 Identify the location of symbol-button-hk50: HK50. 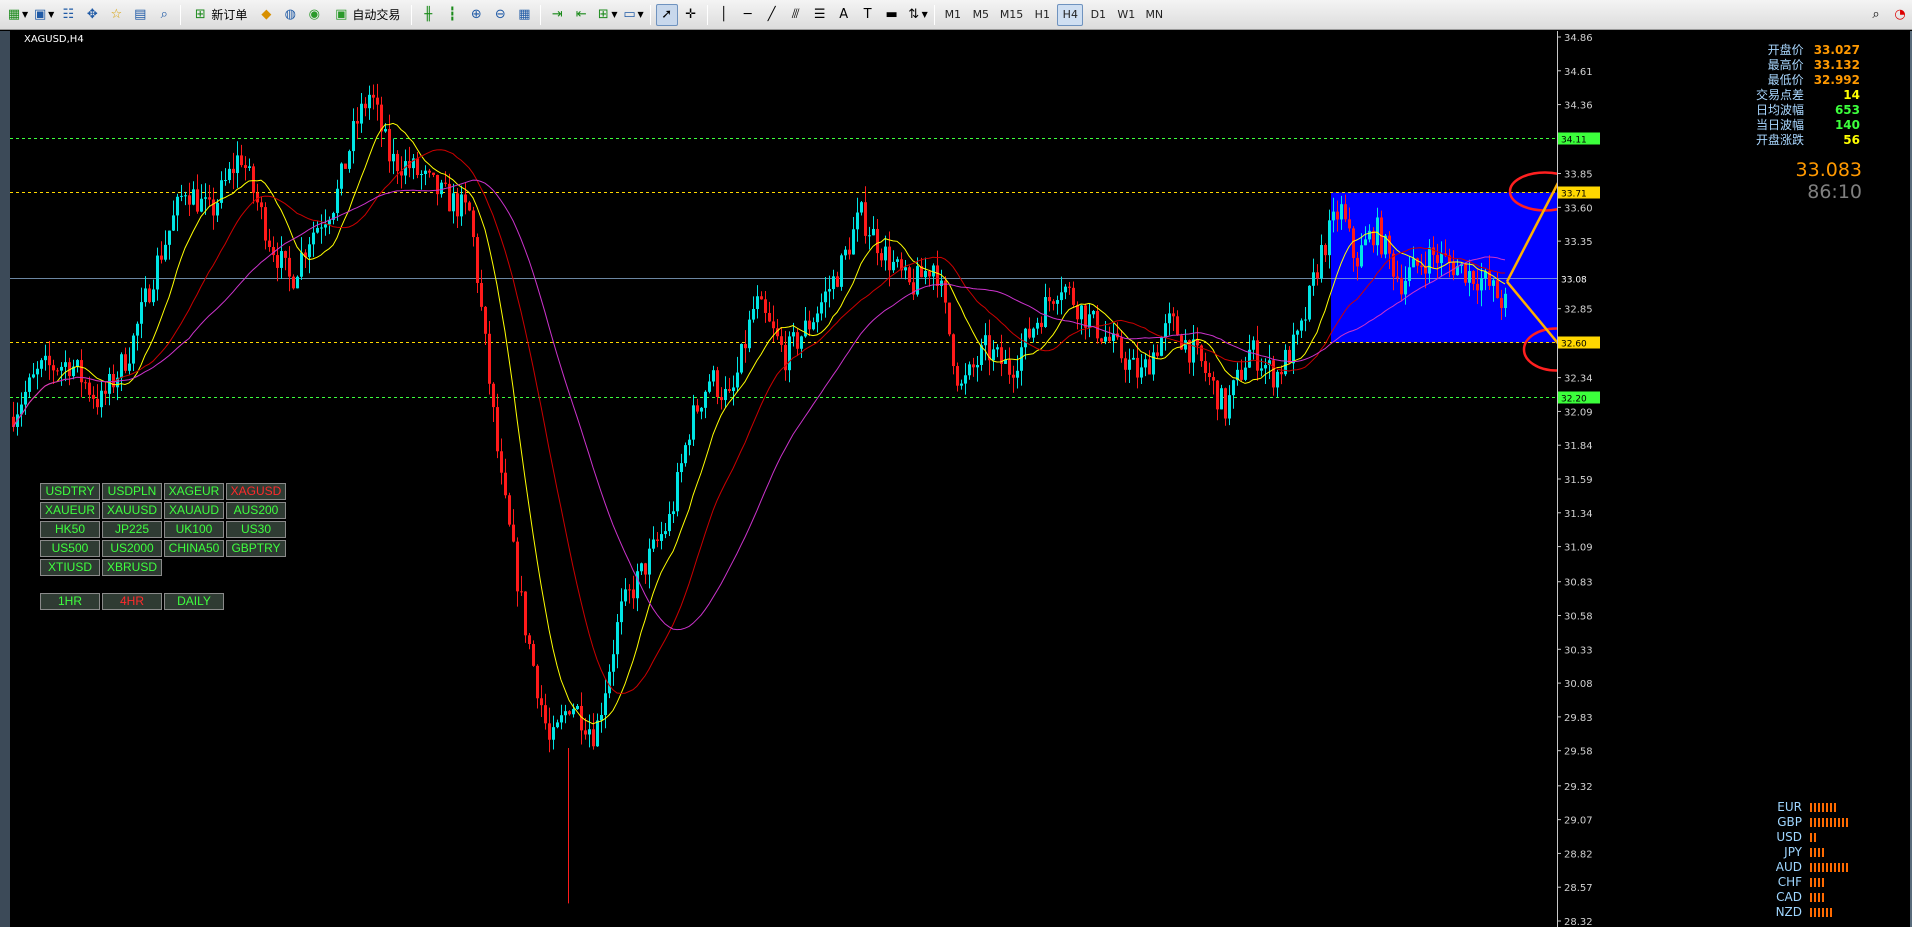
(70, 529).